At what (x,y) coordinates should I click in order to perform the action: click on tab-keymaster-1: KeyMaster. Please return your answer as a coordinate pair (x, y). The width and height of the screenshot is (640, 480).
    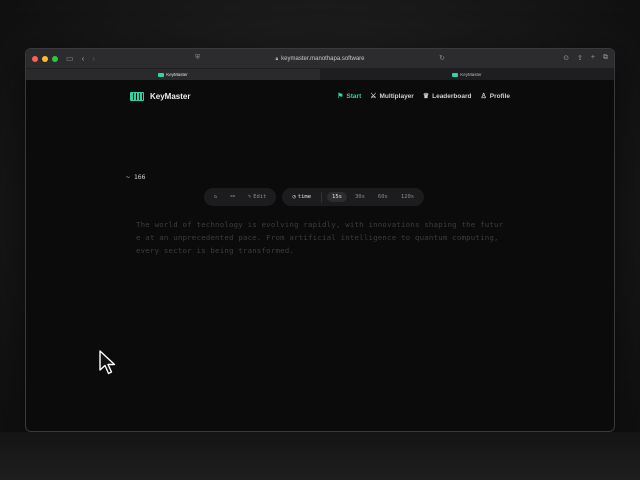
    Looking at the image, I should click on (173, 74).